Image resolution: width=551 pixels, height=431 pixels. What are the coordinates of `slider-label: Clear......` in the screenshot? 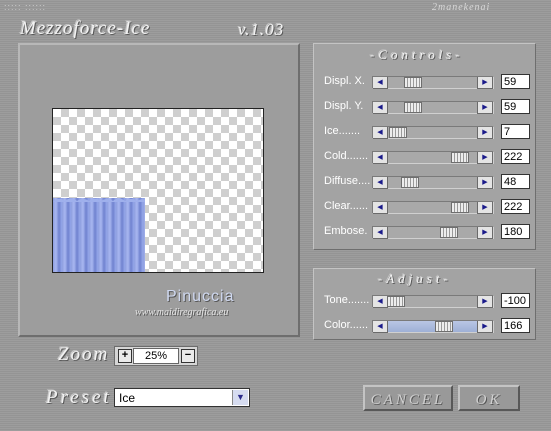 It's located at (346, 206).